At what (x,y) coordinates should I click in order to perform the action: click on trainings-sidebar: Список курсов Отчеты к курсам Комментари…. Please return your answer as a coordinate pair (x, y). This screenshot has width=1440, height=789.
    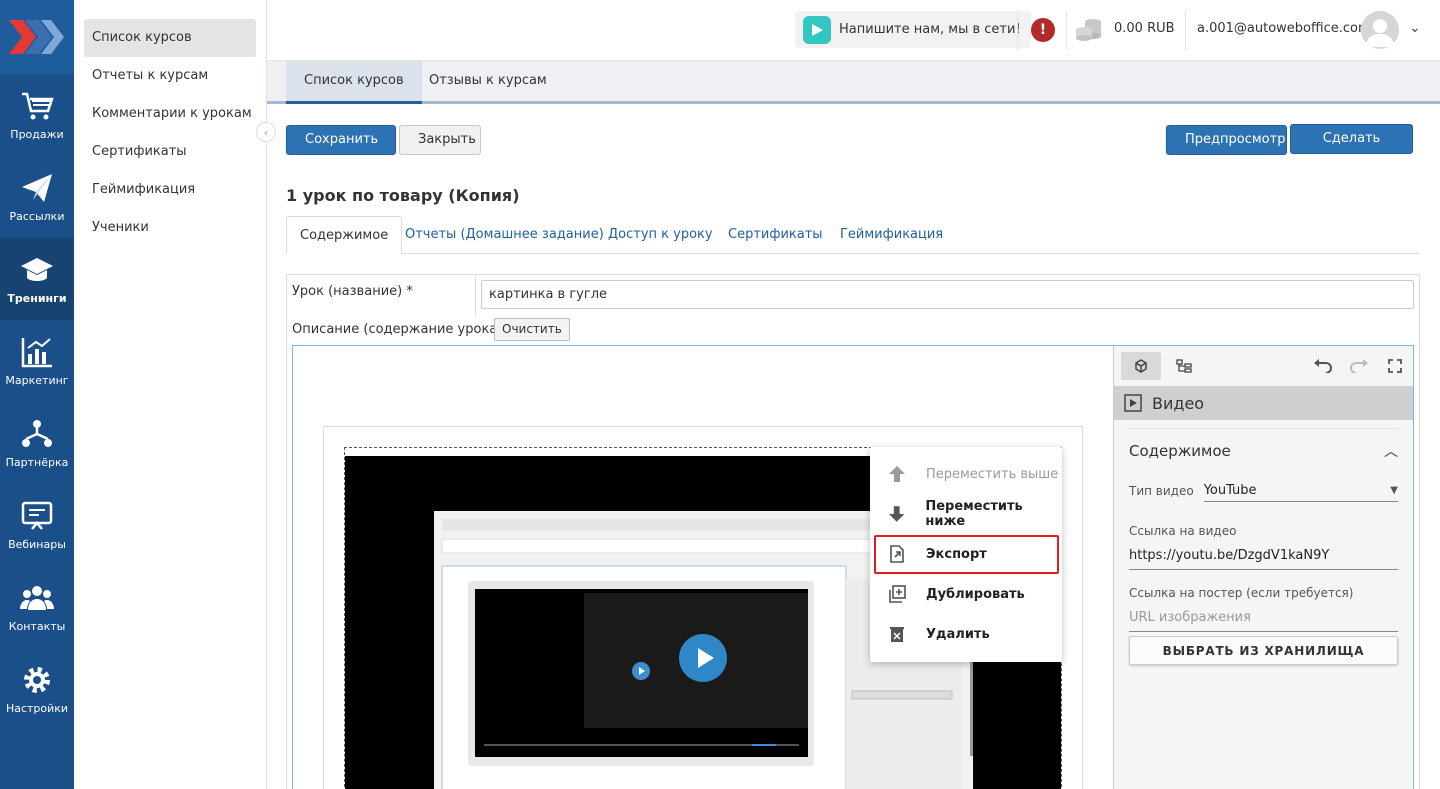
    Looking at the image, I should click on (175, 394).